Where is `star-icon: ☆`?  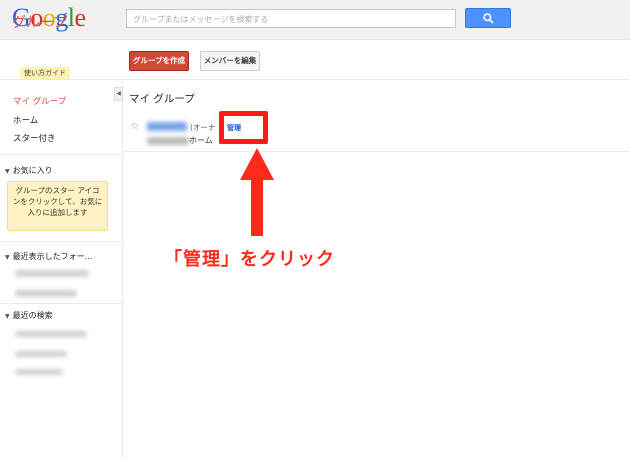 star-icon: ☆ is located at coordinates (134, 126).